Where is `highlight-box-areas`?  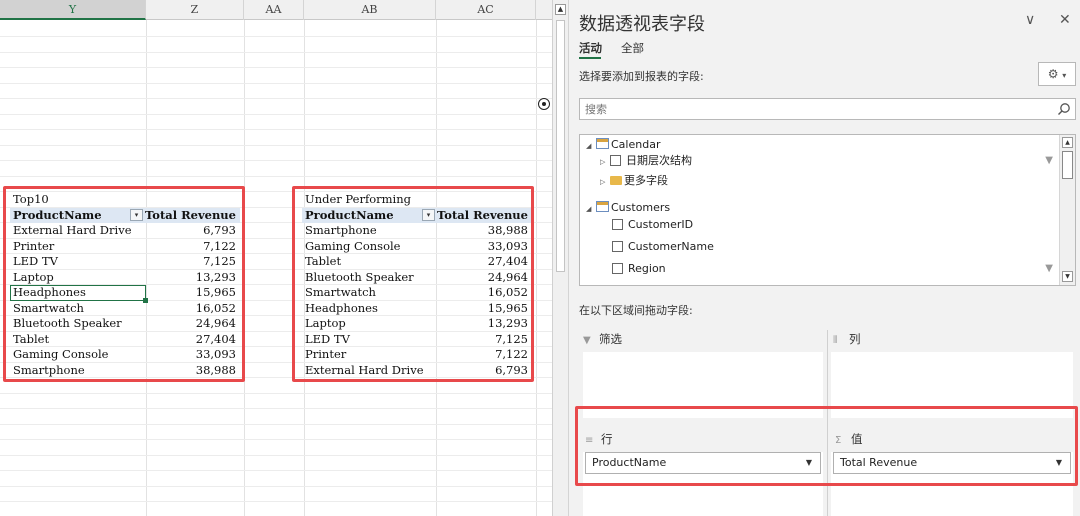 highlight-box-areas is located at coordinates (826, 446).